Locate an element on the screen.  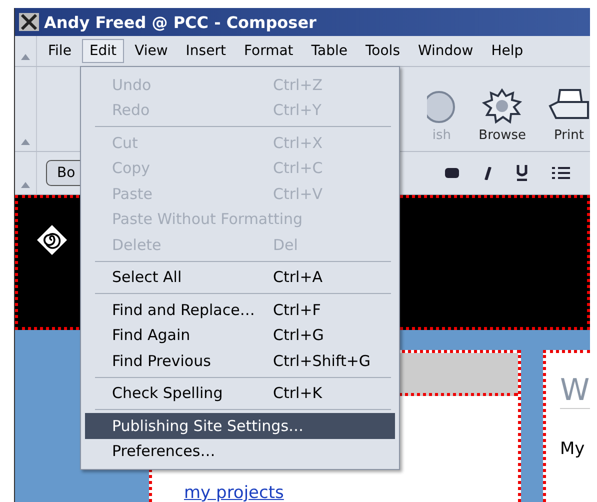
menu-item: Window is located at coordinates (445, 51).